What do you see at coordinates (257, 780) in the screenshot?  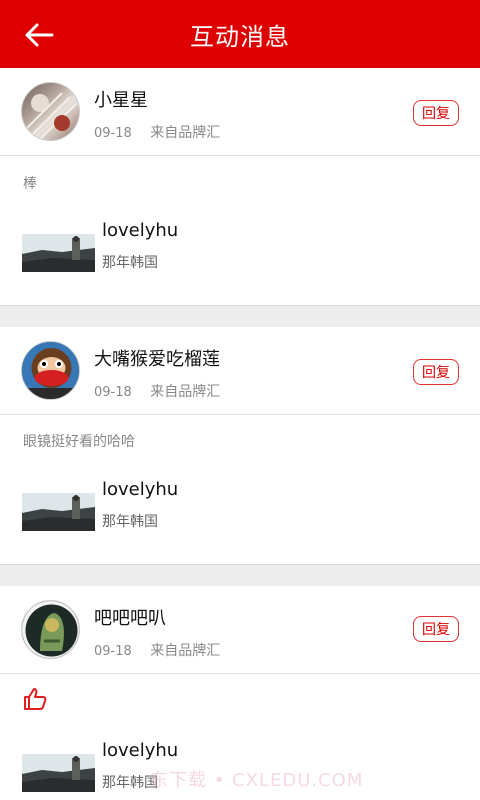 I see `watermark: 东下载 • CXLEDU.COM` at bounding box center [257, 780].